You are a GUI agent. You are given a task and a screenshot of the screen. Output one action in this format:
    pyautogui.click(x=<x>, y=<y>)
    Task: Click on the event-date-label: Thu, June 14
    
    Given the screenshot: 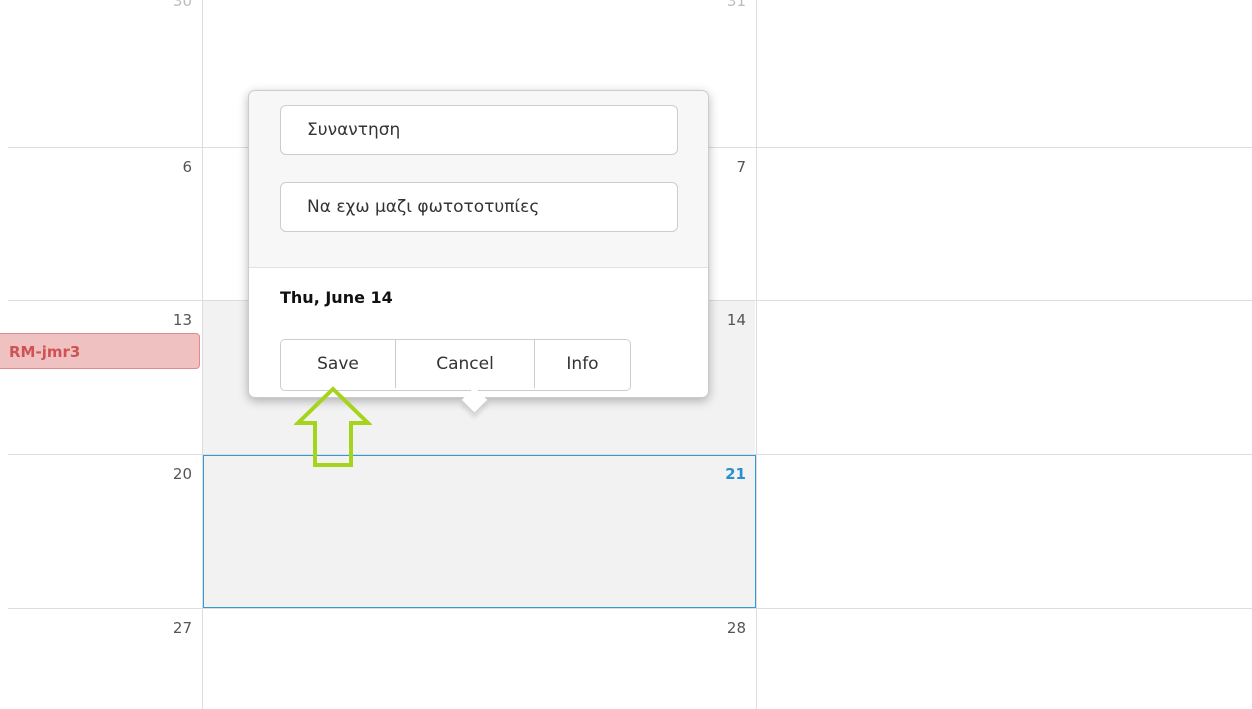 What is the action you would take?
    pyautogui.click(x=336, y=297)
    